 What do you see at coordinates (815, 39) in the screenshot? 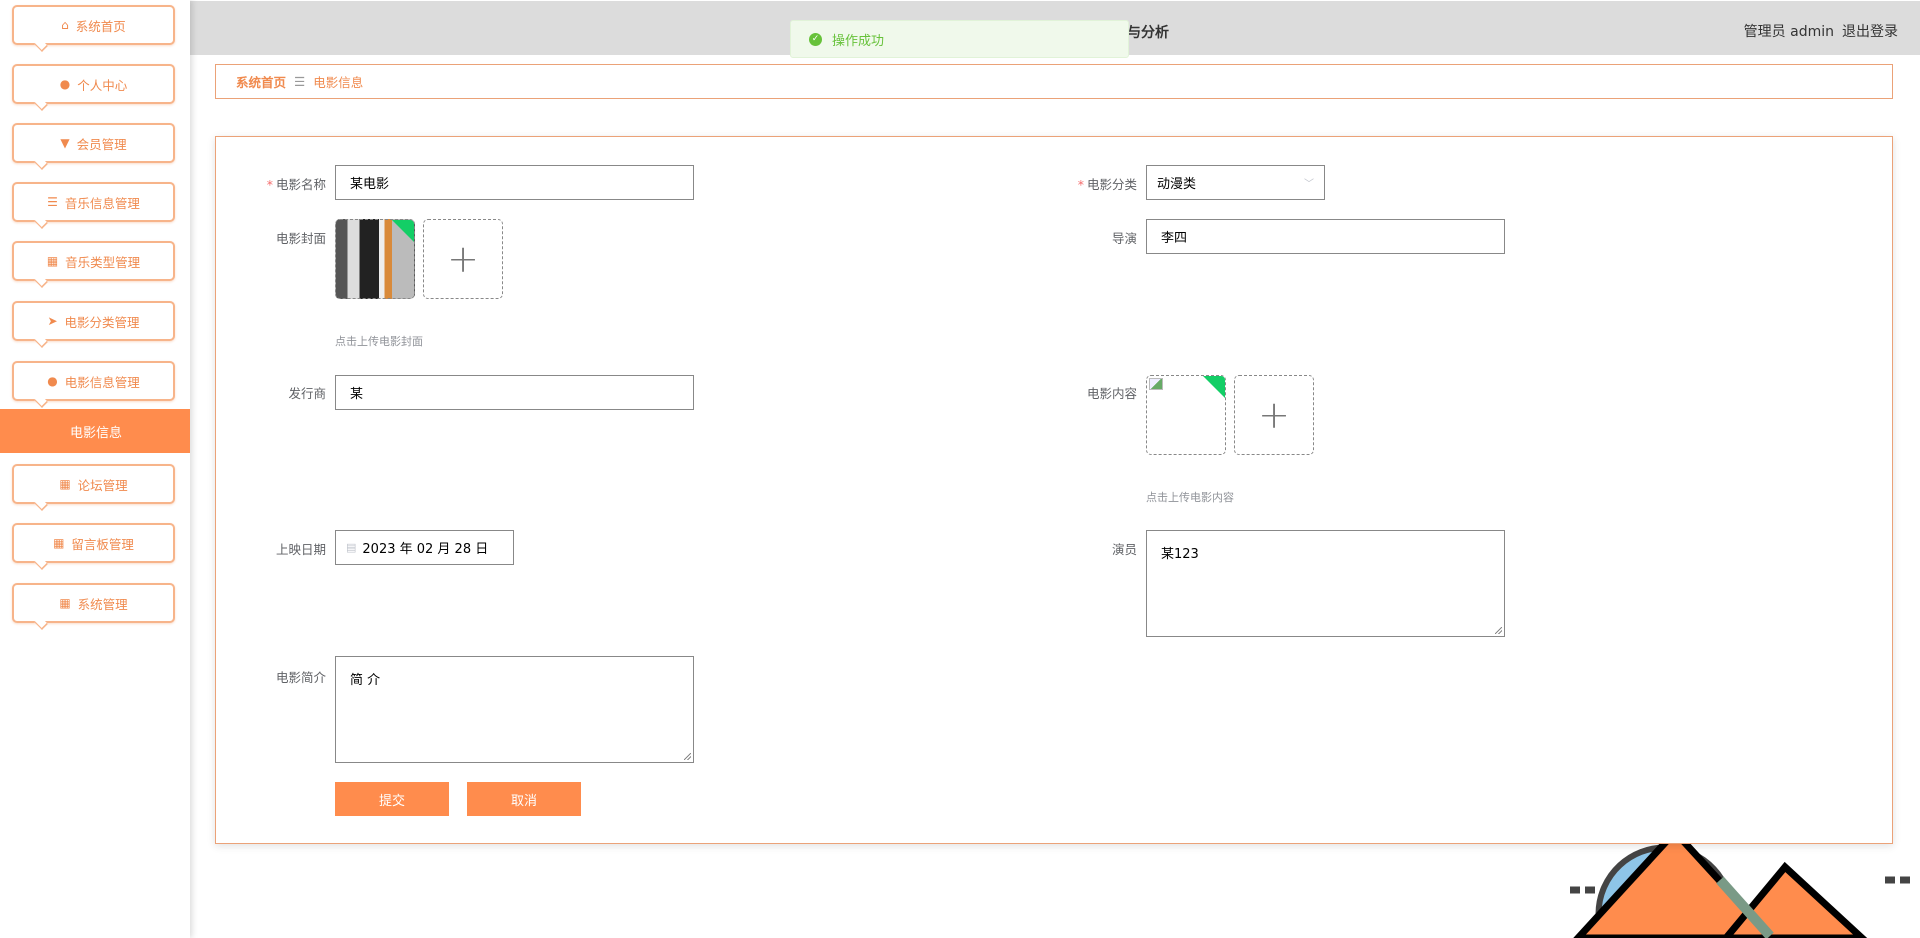
I see `check-circle-icon: ✓` at bounding box center [815, 39].